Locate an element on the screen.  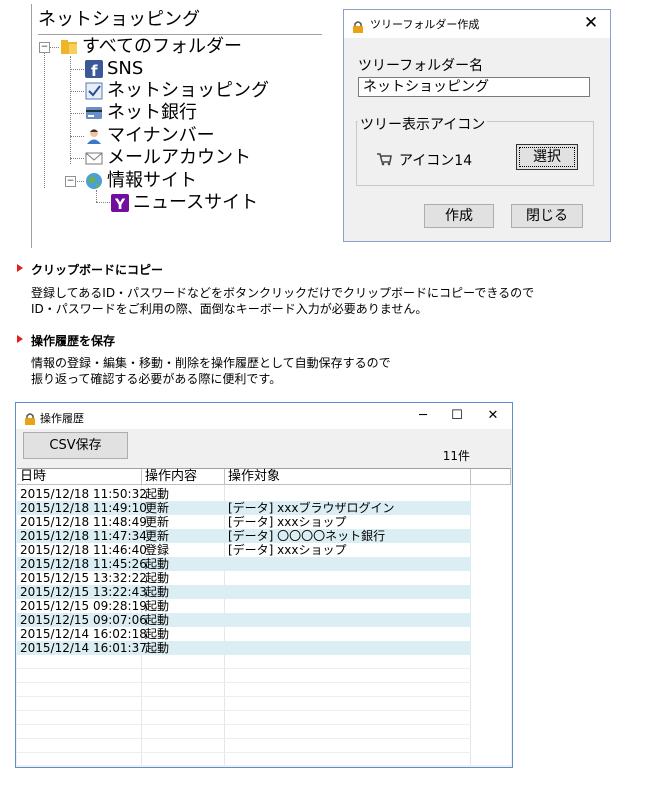
cell-datetime: 2015/12/15 13:32:22 is located at coordinates (83, 578).